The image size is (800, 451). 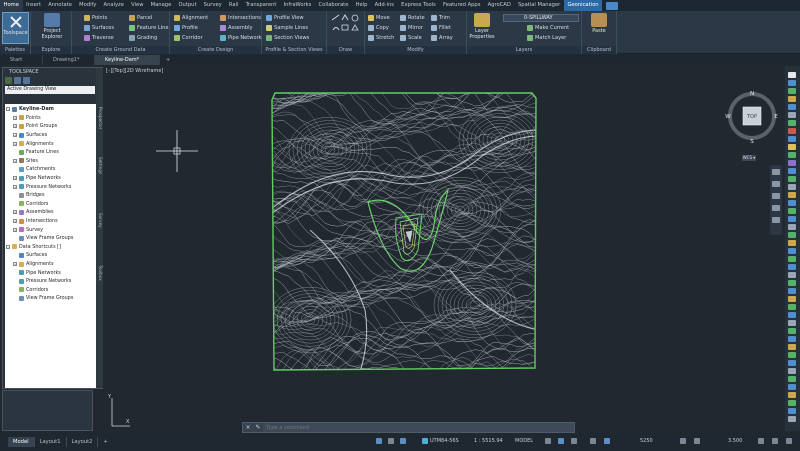 What do you see at coordinates (33, 143) in the screenshot?
I see `tree-item: + Alignments` at bounding box center [33, 143].